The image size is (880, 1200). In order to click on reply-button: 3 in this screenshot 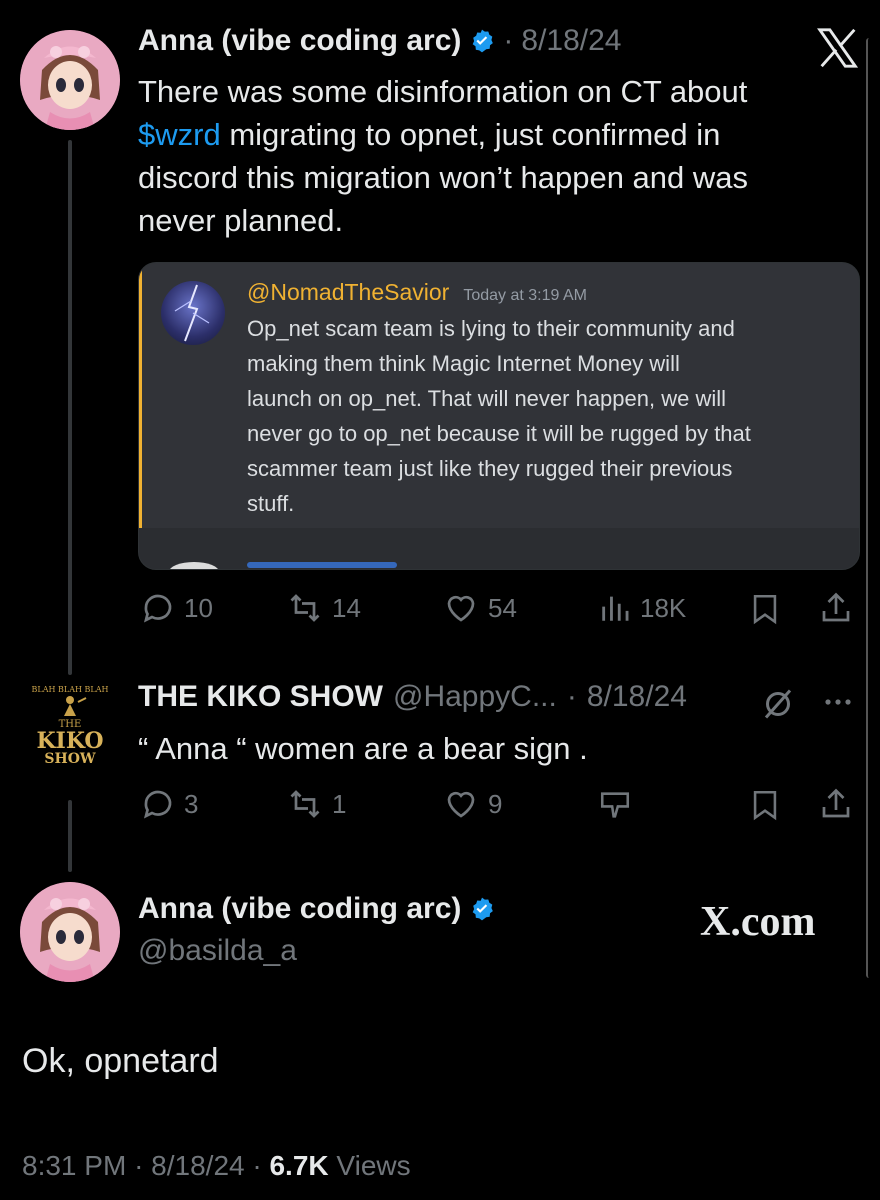, I will do `click(169, 804)`.